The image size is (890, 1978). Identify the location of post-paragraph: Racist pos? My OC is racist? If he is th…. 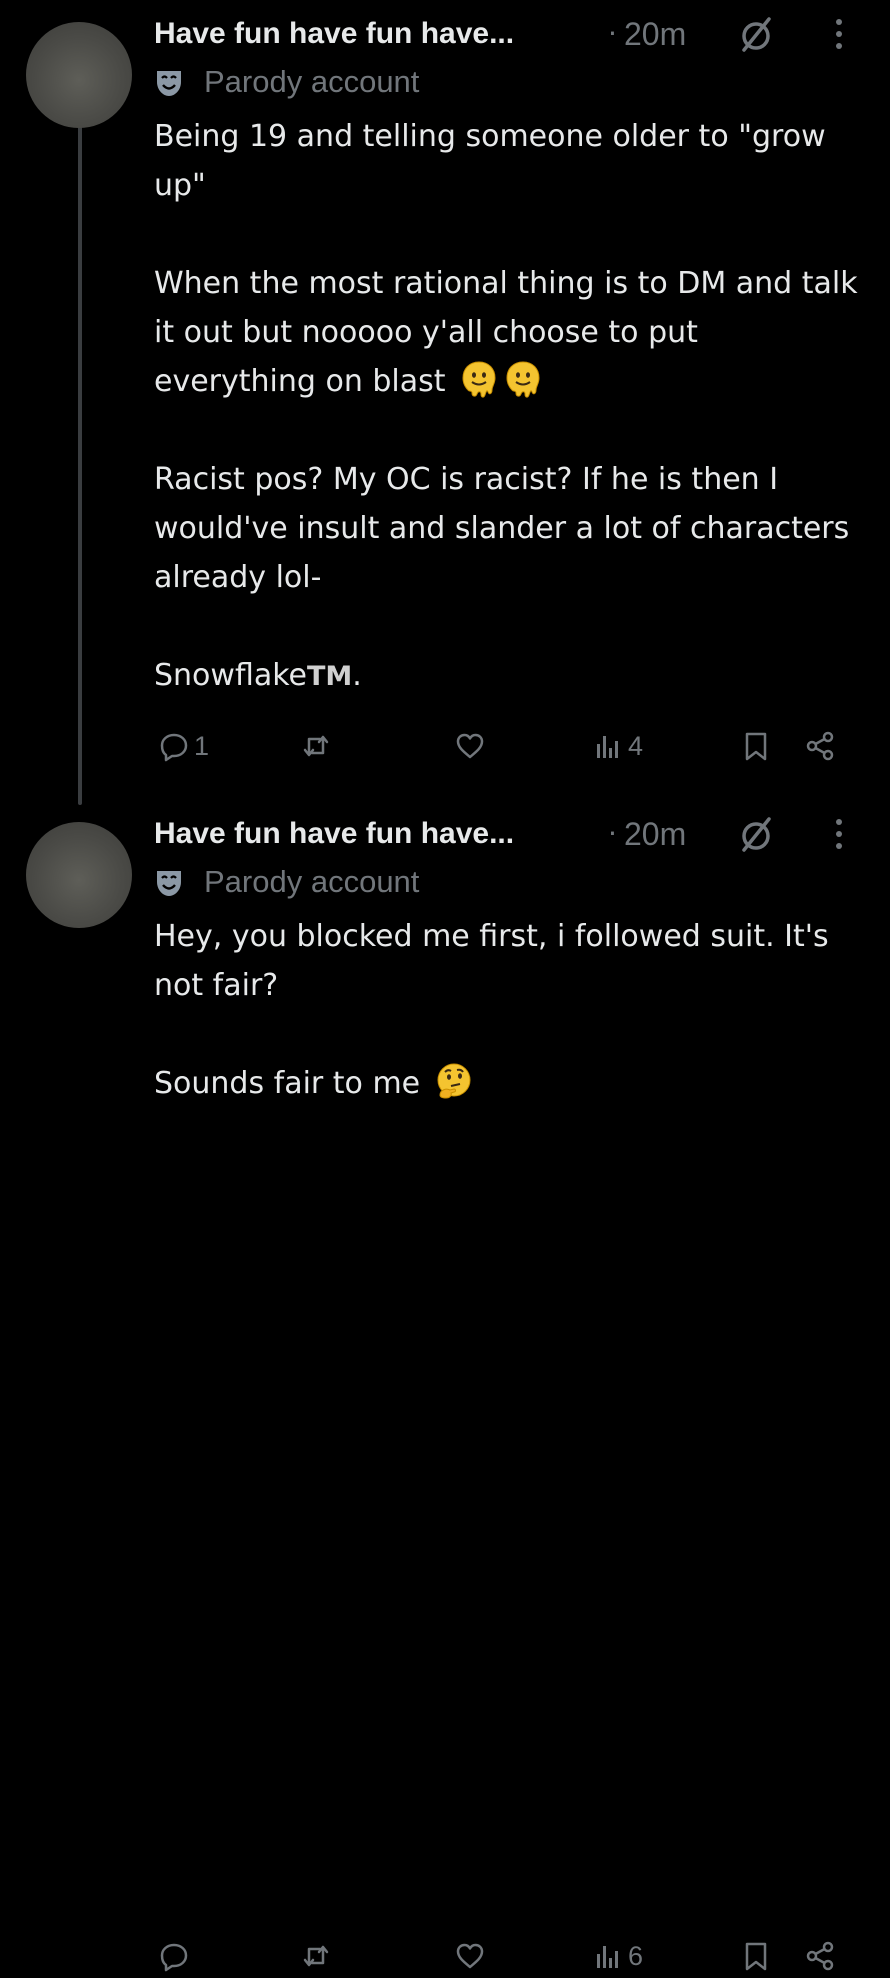
(506, 528).